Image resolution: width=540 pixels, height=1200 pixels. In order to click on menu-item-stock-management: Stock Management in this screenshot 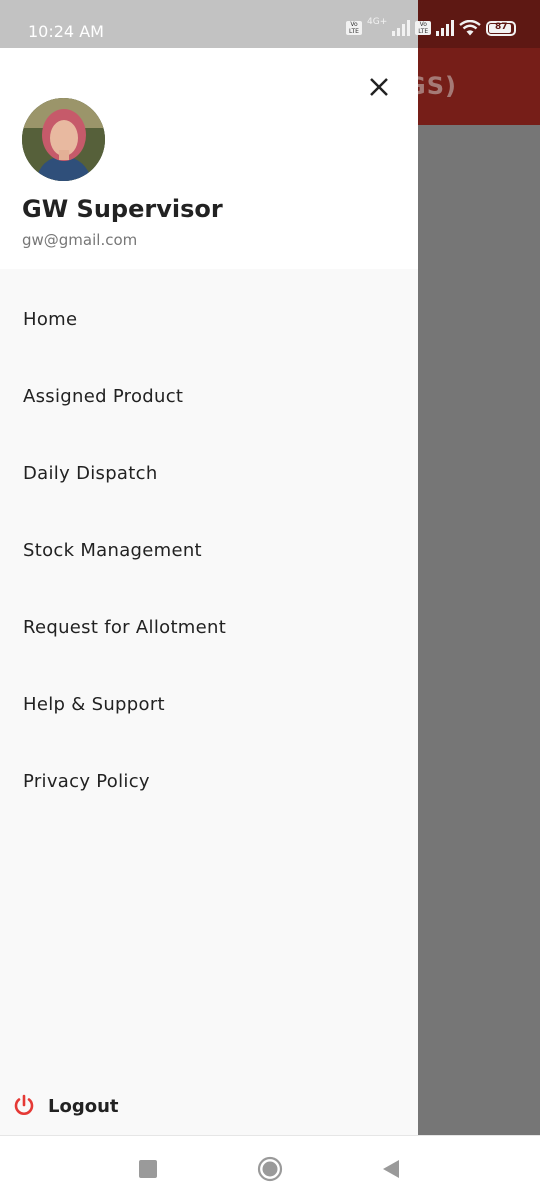, I will do `click(209, 550)`.